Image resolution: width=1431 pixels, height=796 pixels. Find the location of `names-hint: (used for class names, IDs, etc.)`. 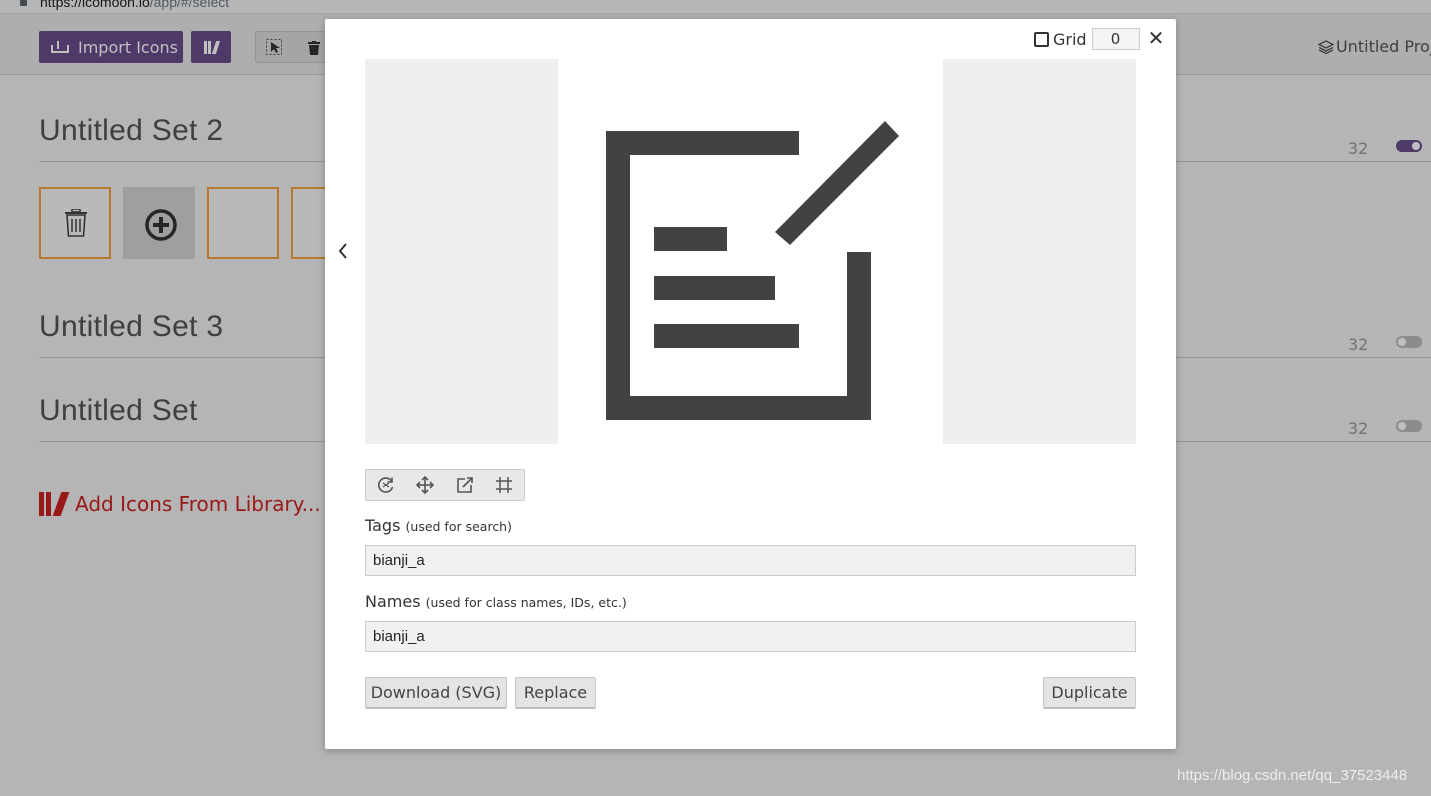

names-hint: (used for class names, IDs, etc.) is located at coordinates (526, 602).